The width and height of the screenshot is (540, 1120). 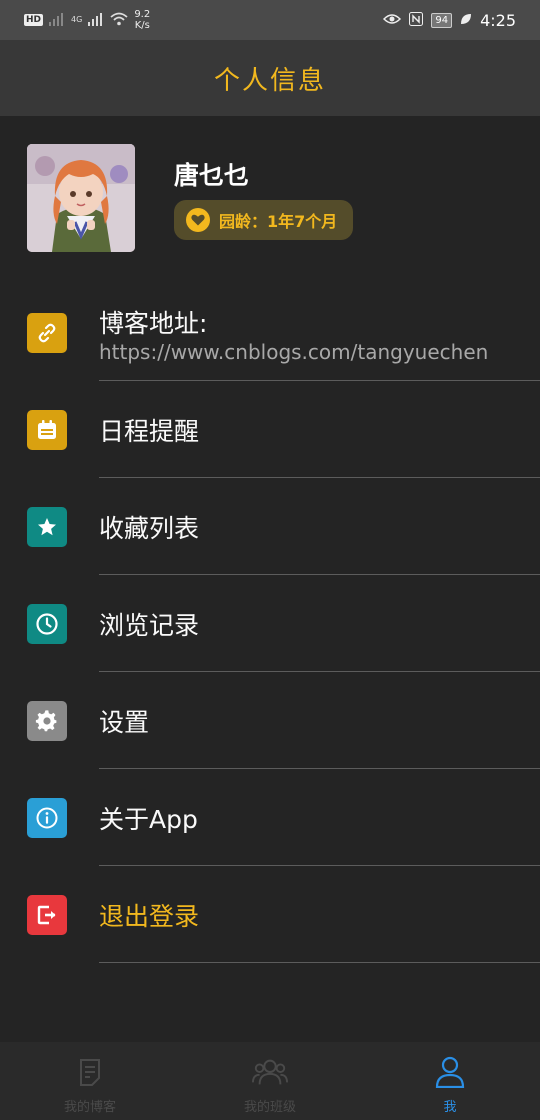 I want to click on tab-me: 我, so click(x=450, y=1081).